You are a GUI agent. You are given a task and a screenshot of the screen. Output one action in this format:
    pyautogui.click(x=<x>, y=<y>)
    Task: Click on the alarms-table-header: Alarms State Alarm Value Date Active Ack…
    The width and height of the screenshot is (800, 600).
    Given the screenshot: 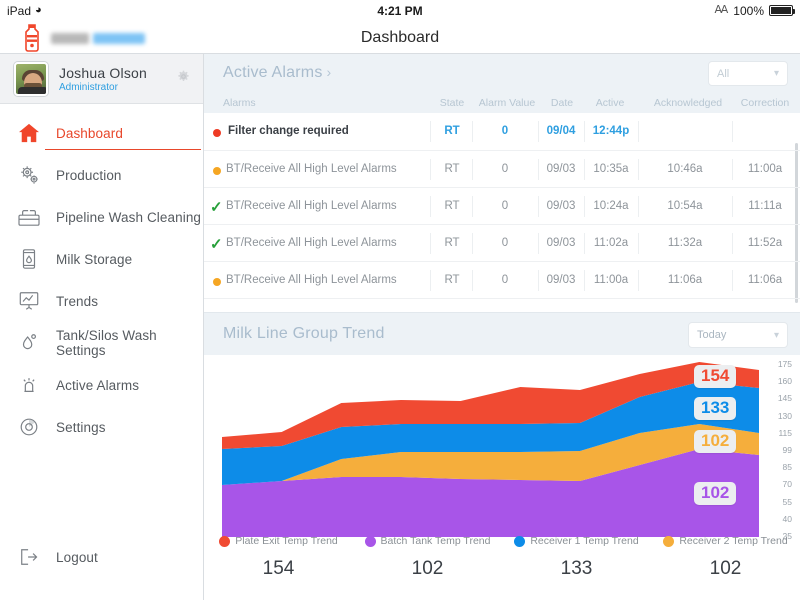 What is the action you would take?
    pyautogui.click(x=502, y=103)
    